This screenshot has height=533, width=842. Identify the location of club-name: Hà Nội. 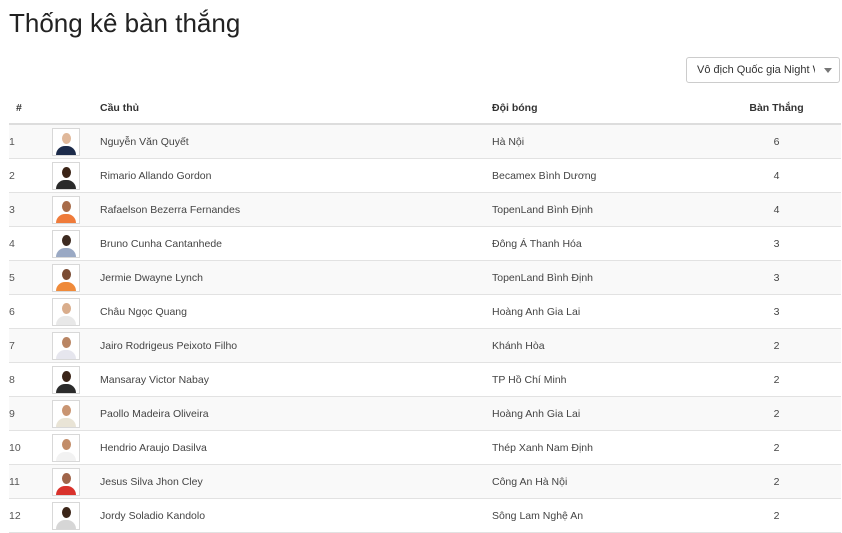
(602, 141).